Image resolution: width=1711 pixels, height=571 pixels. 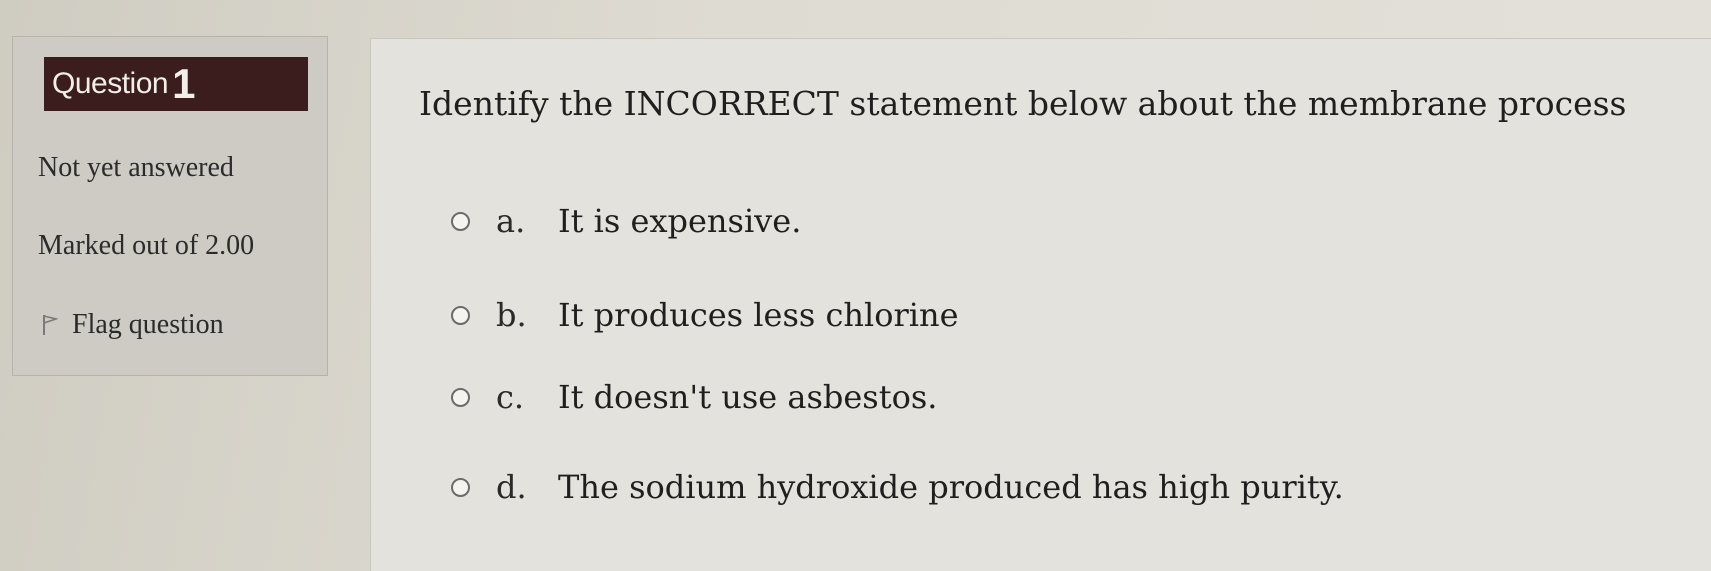 I want to click on answer-option-a: a. It is expensive., so click(x=626, y=221).